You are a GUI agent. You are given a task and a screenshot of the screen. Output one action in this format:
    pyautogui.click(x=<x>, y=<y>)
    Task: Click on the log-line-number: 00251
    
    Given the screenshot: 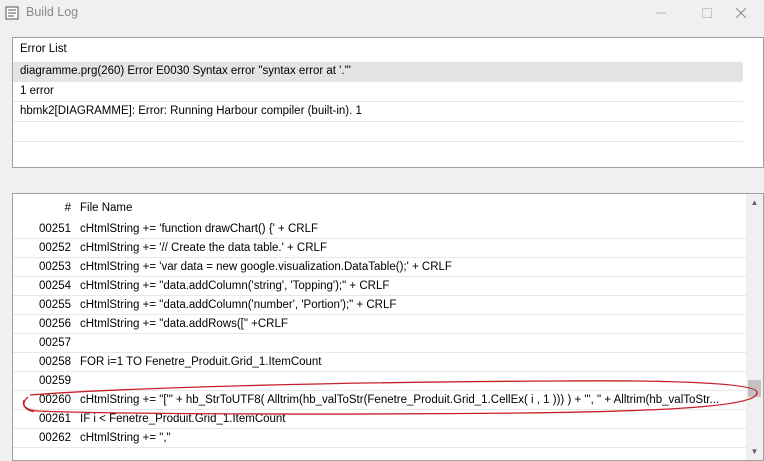 What is the action you would take?
    pyautogui.click(x=55, y=229)
    